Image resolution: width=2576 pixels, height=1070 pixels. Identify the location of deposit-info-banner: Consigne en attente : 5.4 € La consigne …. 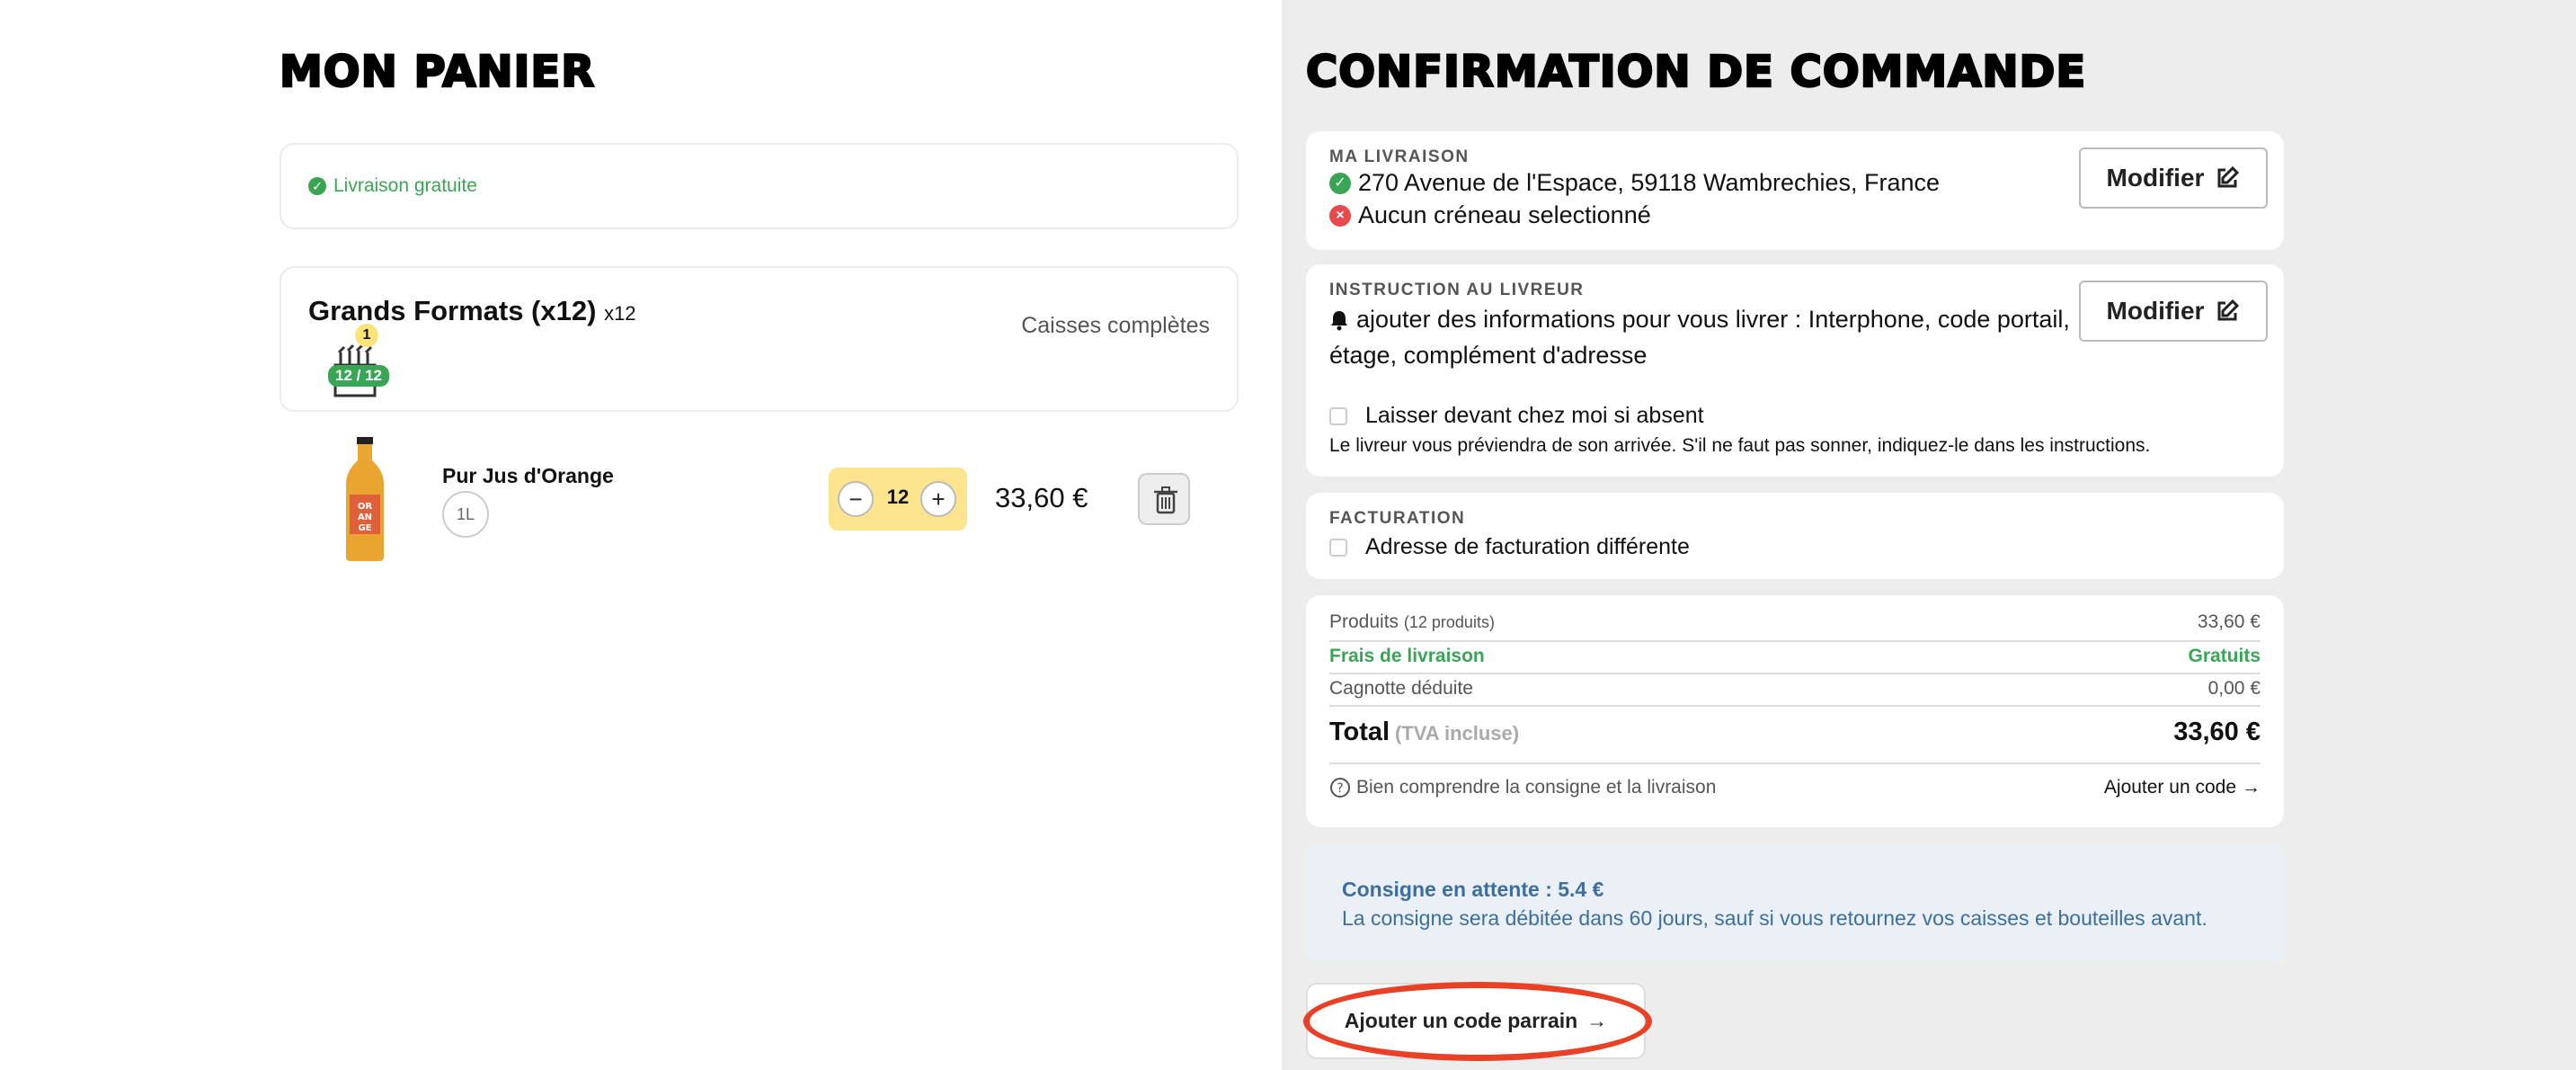
(1795, 903).